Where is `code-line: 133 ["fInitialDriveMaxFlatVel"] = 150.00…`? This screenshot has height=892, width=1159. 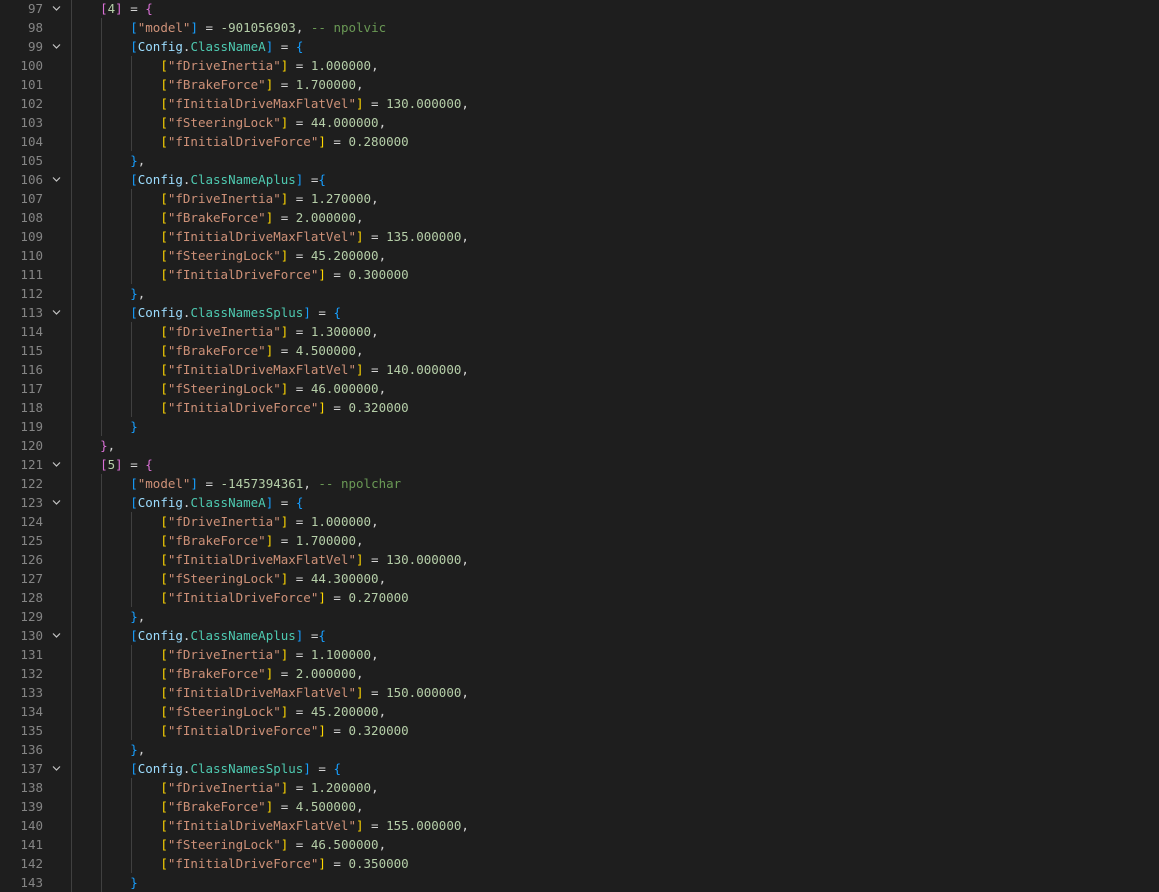
code-line: 133 ["fInitialDriveMaxFlatVel"] = 150.00… is located at coordinates (579, 692).